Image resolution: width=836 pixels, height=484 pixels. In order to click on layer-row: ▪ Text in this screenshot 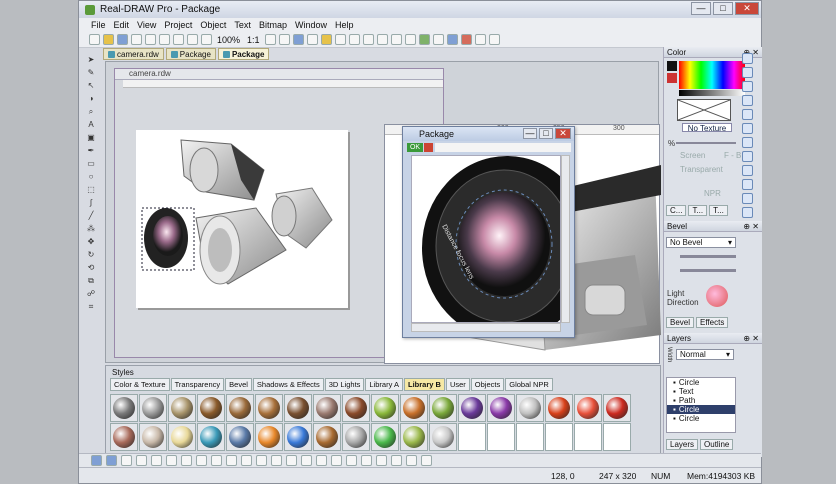, I will do `click(701, 391)`.